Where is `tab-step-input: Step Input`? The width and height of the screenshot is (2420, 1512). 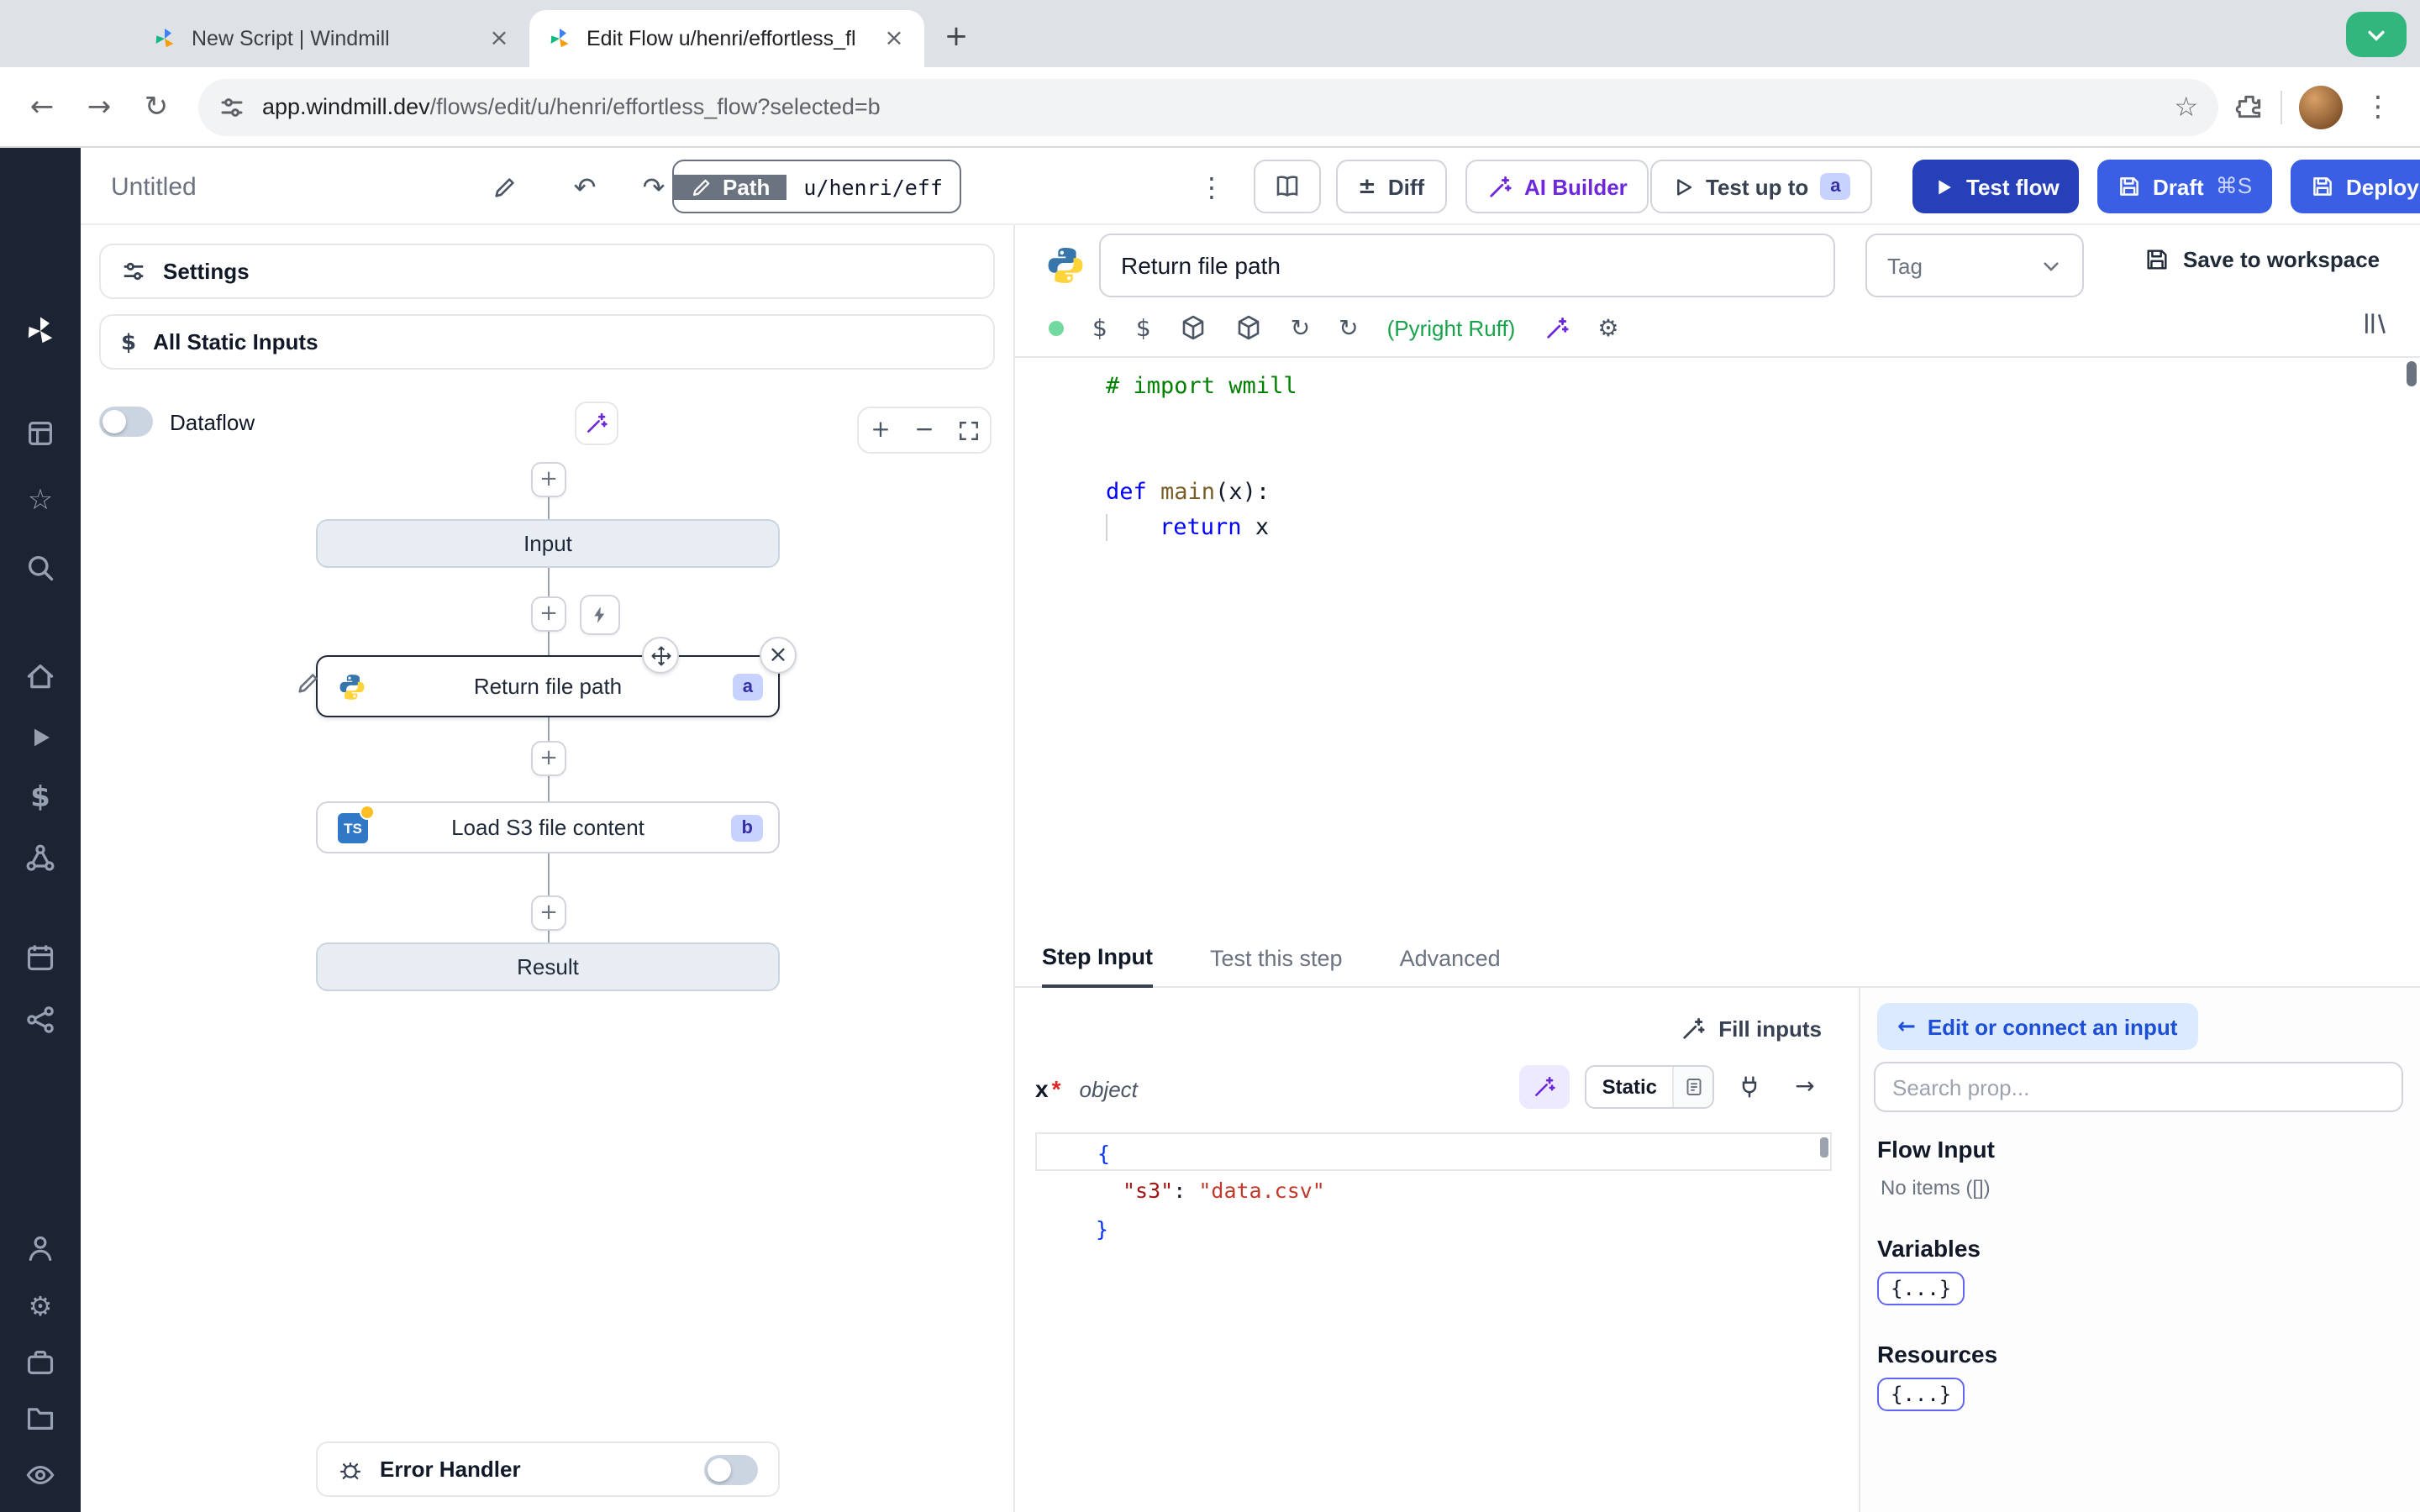 tab-step-input: Step Input is located at coordinates (1097, 966).